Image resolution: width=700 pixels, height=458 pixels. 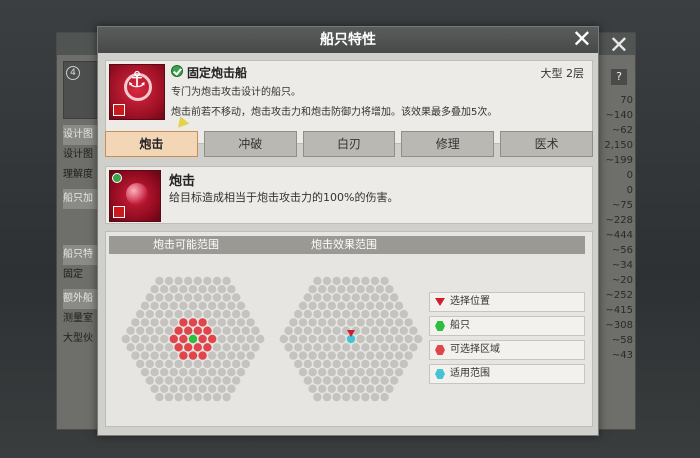 What do you see at coordinates (448, 144) in the screenshot?
I see `tab-repair: 修理` at bounding box center [448, 144].